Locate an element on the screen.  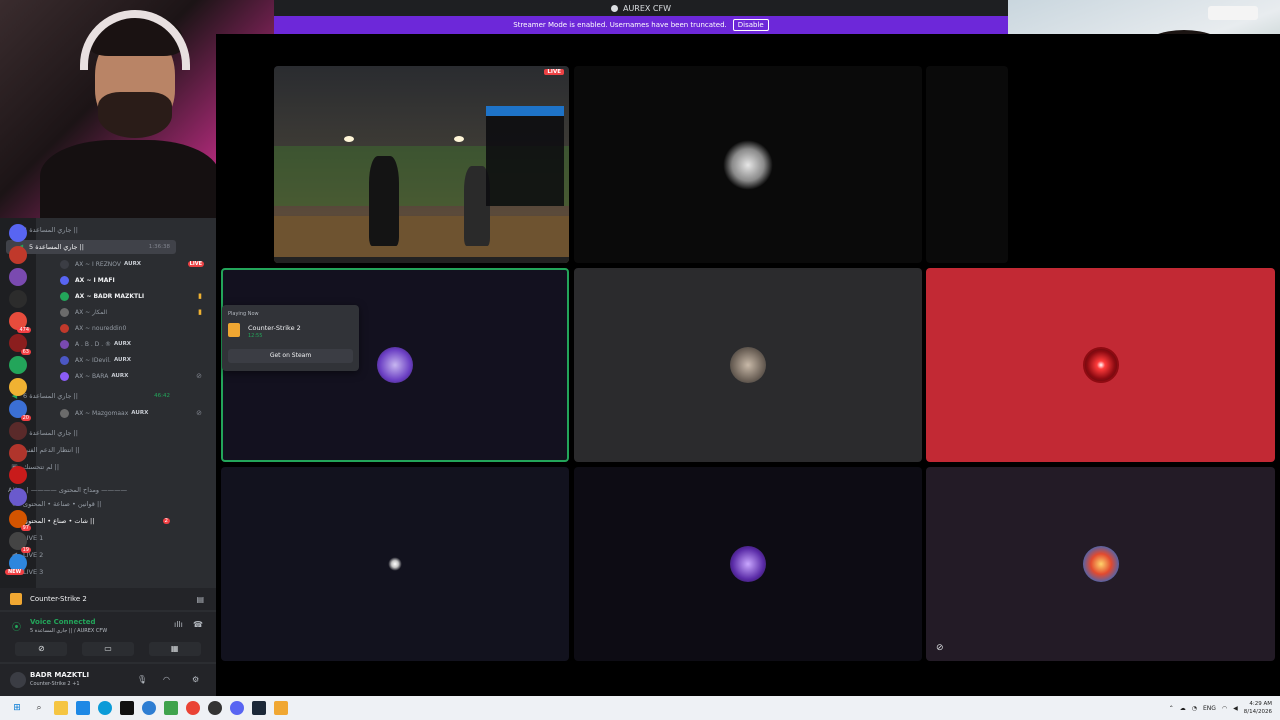
window-titlebar: AUREX CFW is located at coordinates (641, 8).